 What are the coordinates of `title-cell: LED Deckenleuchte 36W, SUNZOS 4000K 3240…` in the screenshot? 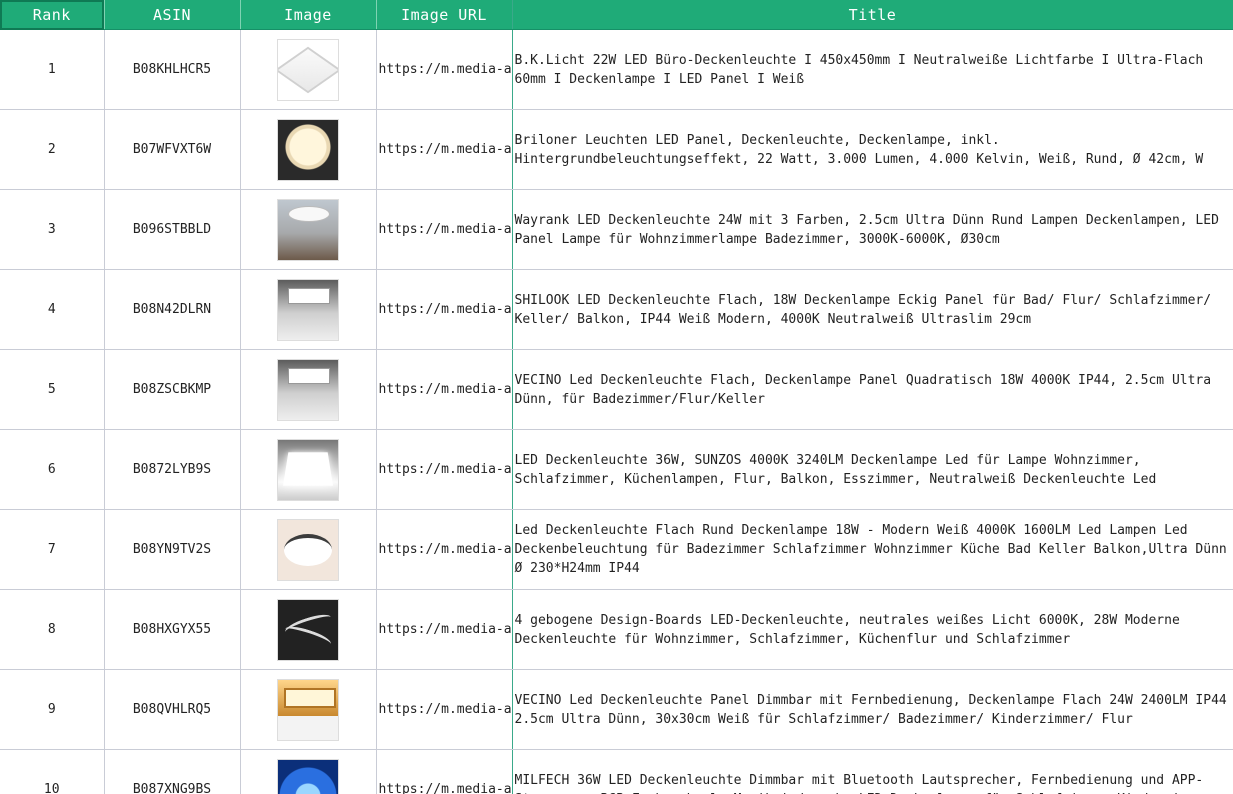 It's located at (872, 469).